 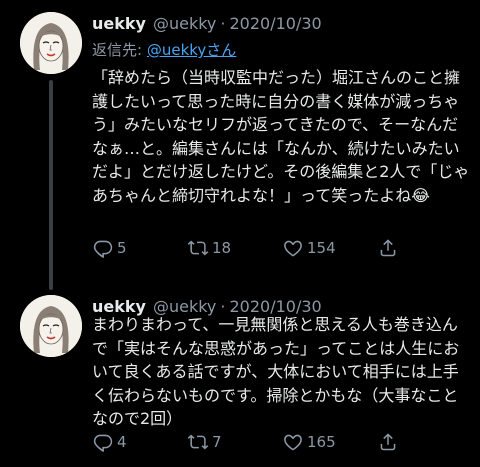 I want to click on tweet-header: uekky @uekky · 2020/10/30, so click(x=207, y=23).